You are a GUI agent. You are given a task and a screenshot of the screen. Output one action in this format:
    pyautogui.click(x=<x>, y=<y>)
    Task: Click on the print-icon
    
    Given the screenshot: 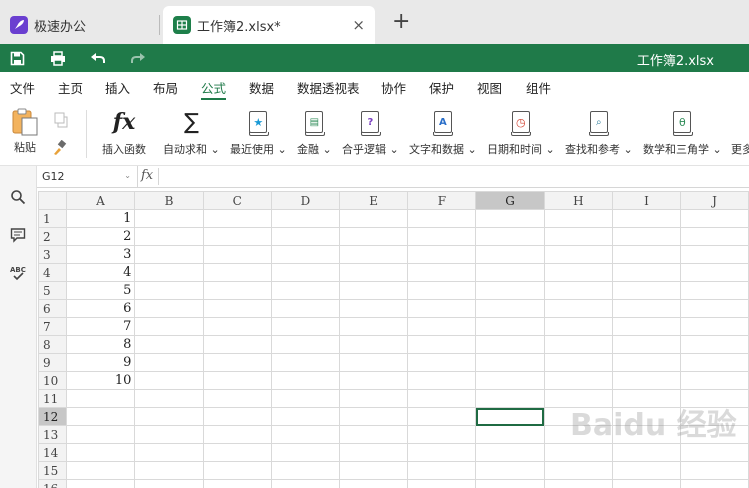 What is the action you would take?
    pyautogui.click(x=58, y=58)
    